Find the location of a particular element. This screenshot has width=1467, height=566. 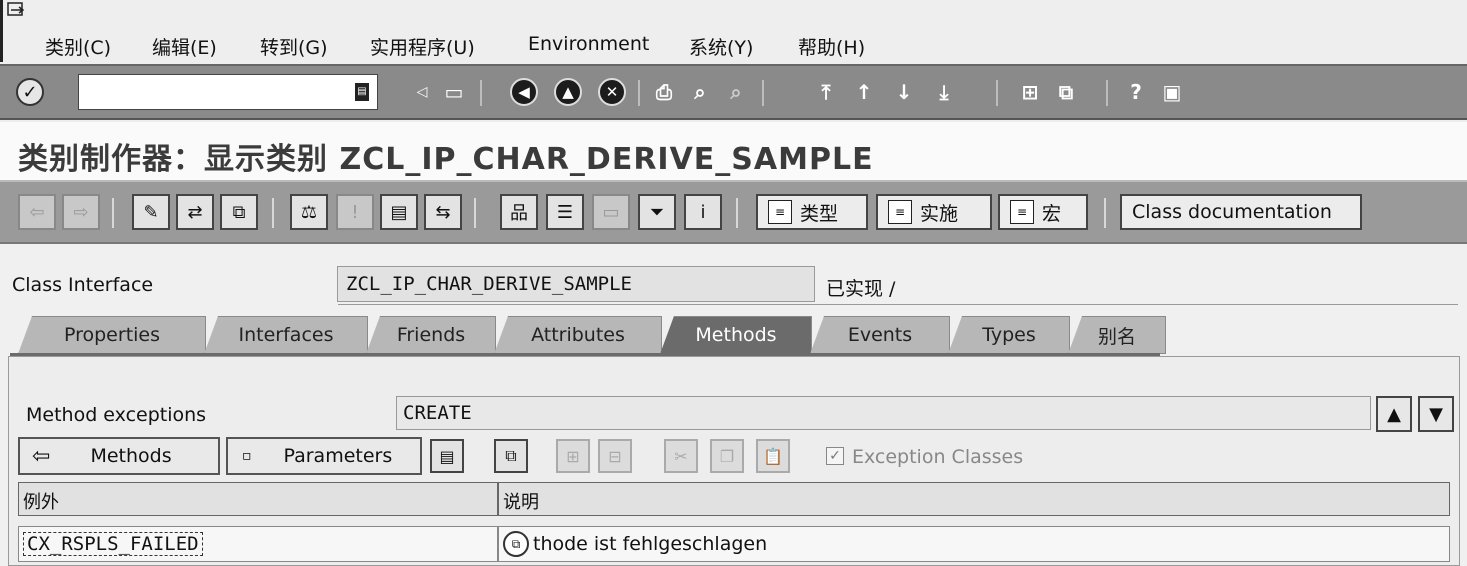

print-icon: ⎙ is located at coordinates (664, 92).